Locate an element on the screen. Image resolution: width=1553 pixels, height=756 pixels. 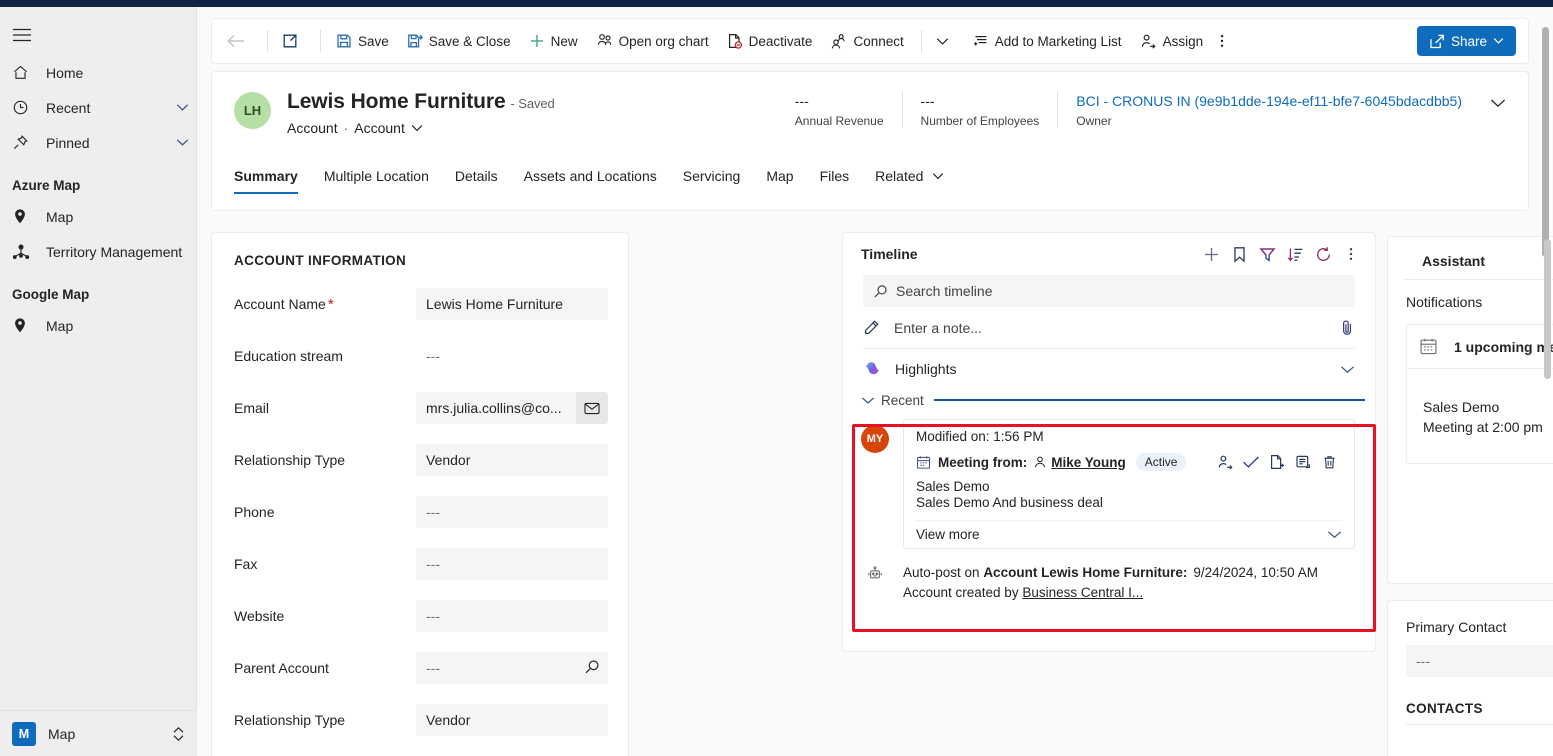
tab-map: Map is located at coordinates (779, 181).